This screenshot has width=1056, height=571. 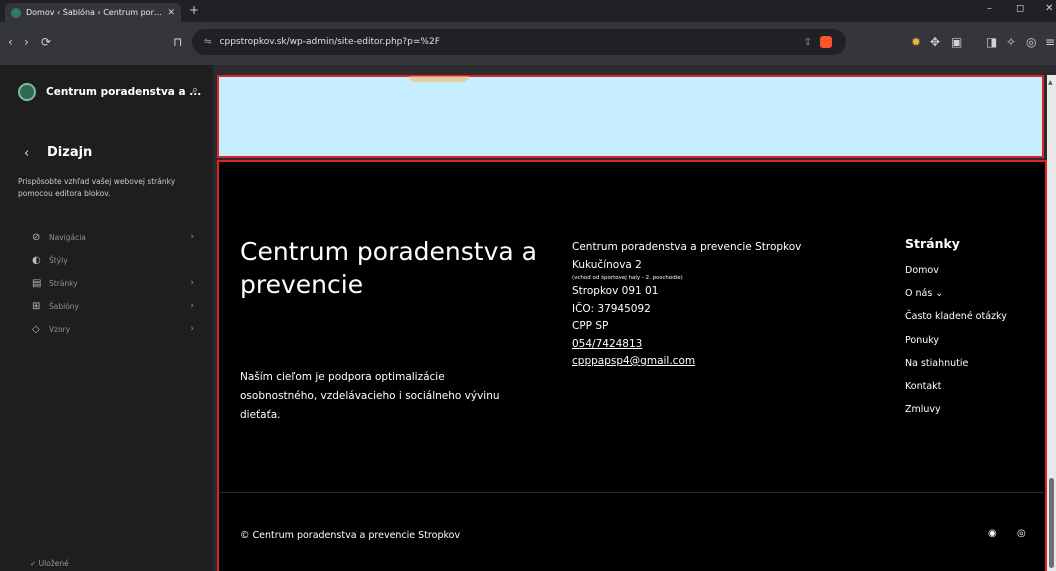 I want to click on reload-icon: ⟳, so click(x=46, y=42).